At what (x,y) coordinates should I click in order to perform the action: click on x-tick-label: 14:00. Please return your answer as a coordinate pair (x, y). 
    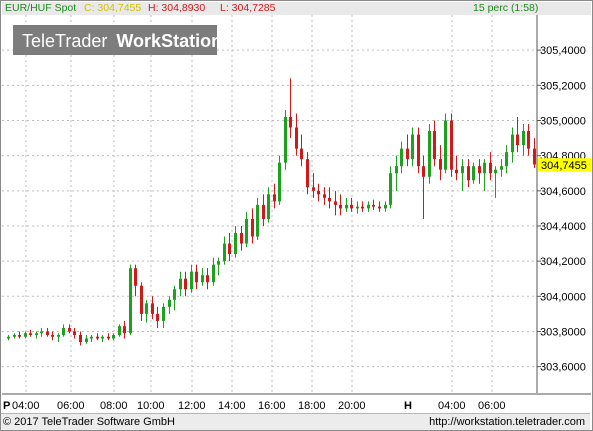
    Looking at the image, I should click on (232, 406).